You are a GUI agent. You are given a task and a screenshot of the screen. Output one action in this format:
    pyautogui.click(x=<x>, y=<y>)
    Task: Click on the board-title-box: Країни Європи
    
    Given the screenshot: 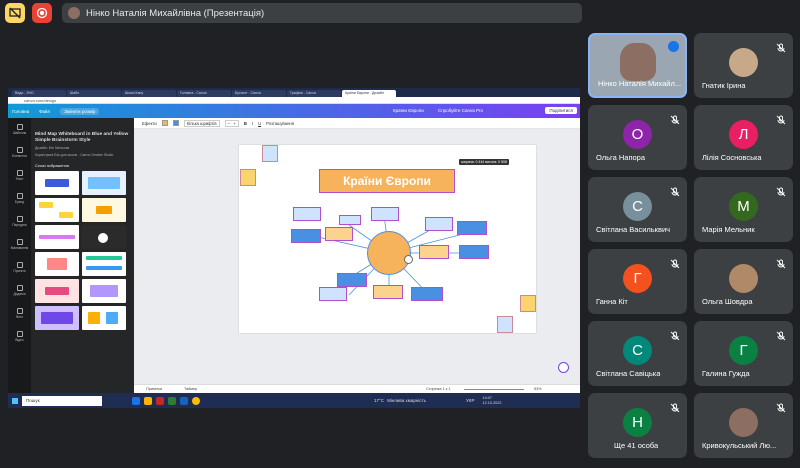 What is the action you would take?
    pyautogui.click(x=387, y=181)
    